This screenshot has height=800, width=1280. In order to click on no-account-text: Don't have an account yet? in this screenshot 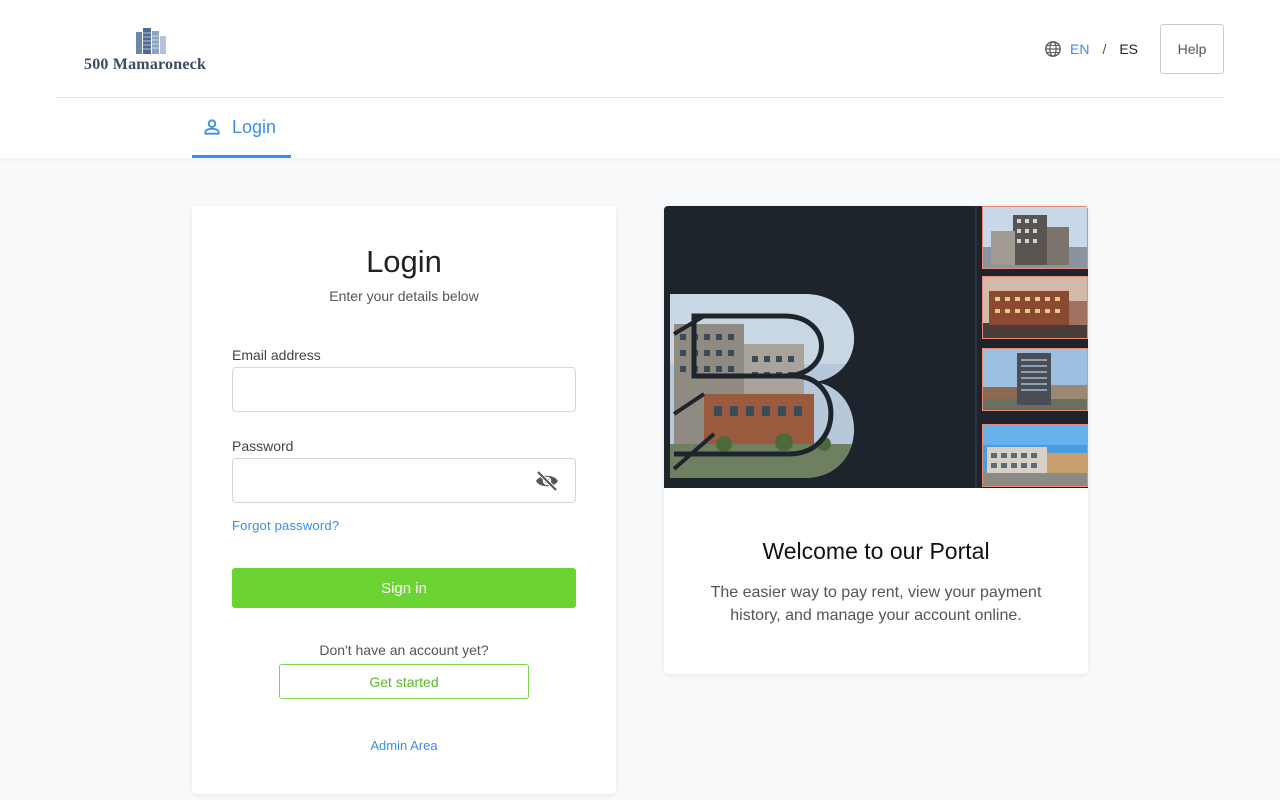, I will do `click(404, 650)`.